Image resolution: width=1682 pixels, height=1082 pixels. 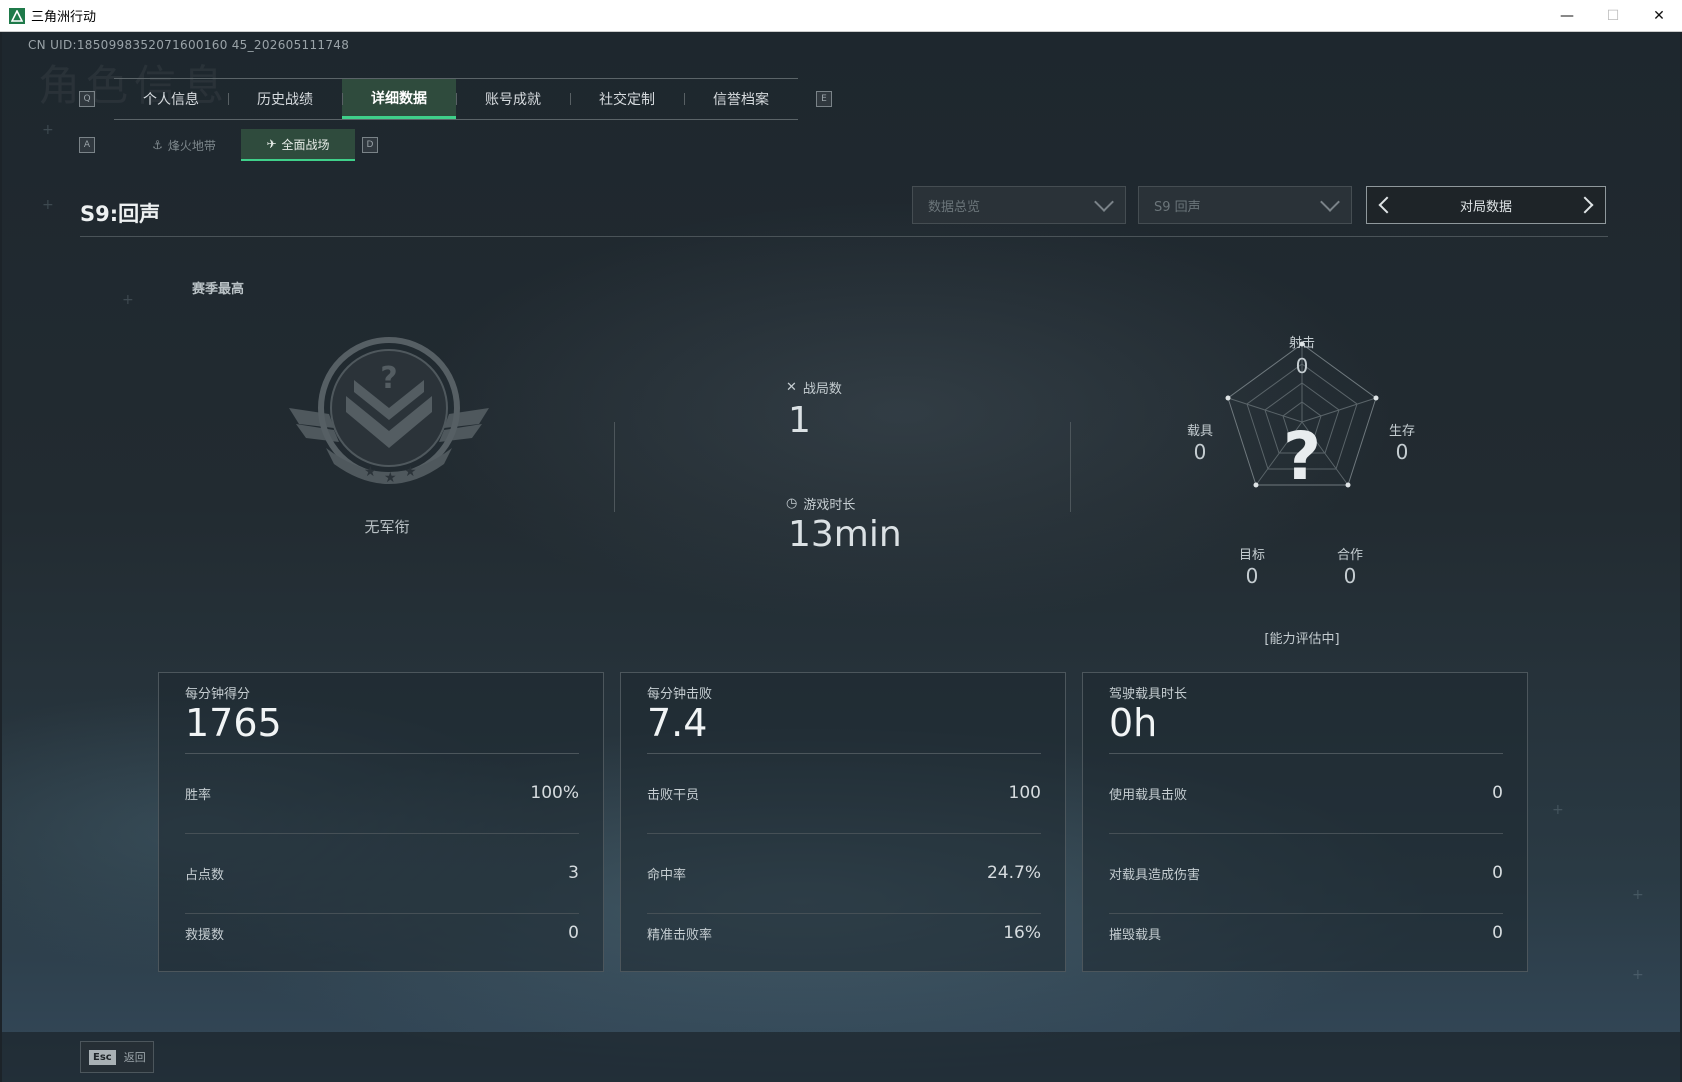 I want to click on radar-status: [能力评估中], so click(x=1302, y=639).